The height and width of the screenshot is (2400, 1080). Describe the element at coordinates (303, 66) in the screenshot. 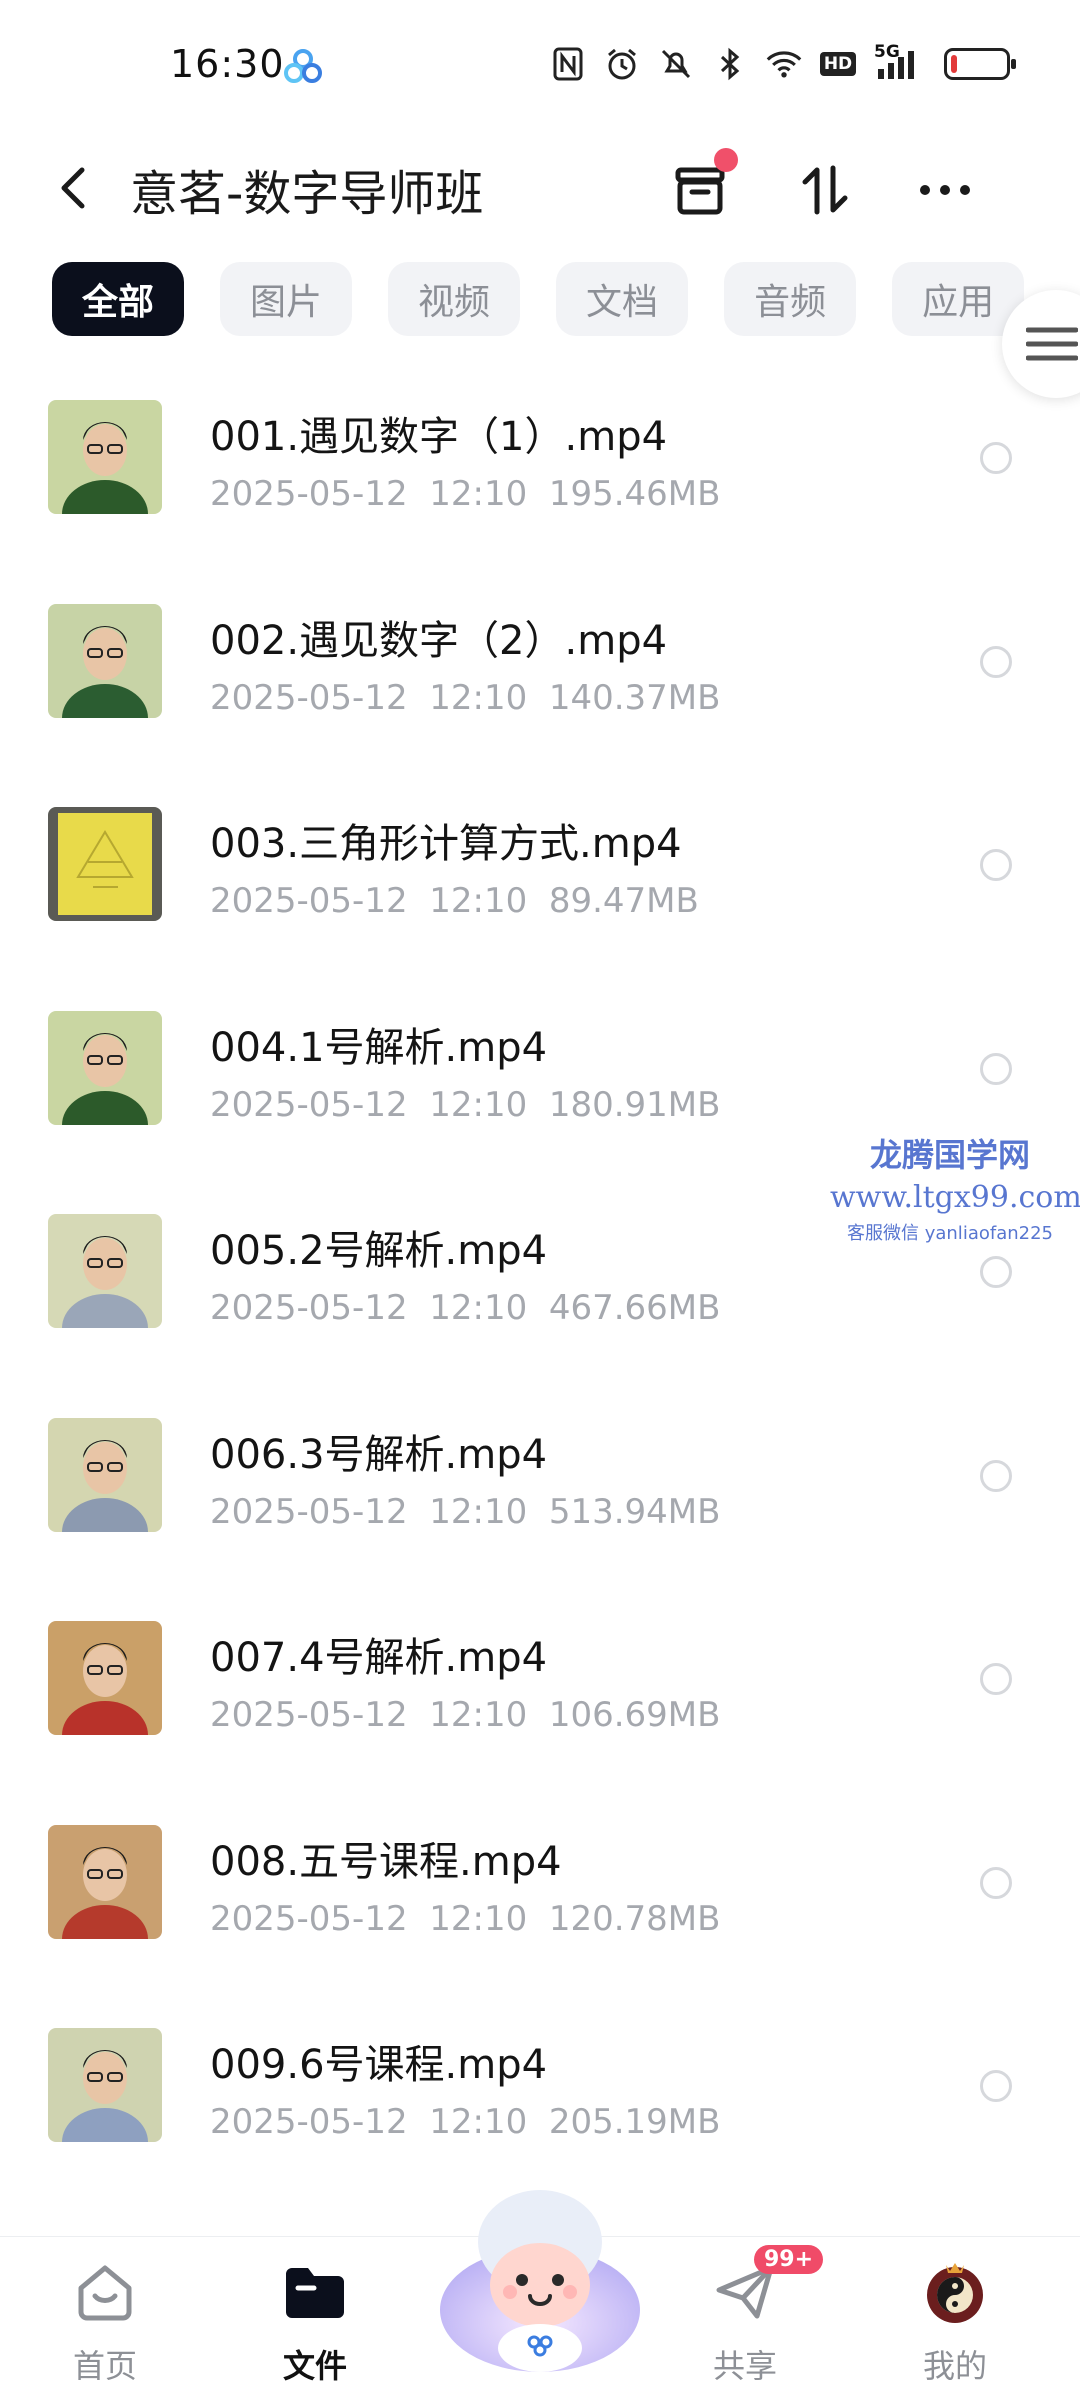

I see `app-notification-icon` at that location.